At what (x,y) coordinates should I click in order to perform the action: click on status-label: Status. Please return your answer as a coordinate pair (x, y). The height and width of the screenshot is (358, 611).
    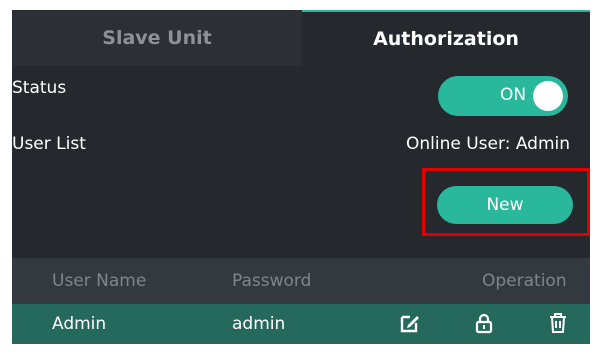
    Looking at the image, I should click on (39, 88).